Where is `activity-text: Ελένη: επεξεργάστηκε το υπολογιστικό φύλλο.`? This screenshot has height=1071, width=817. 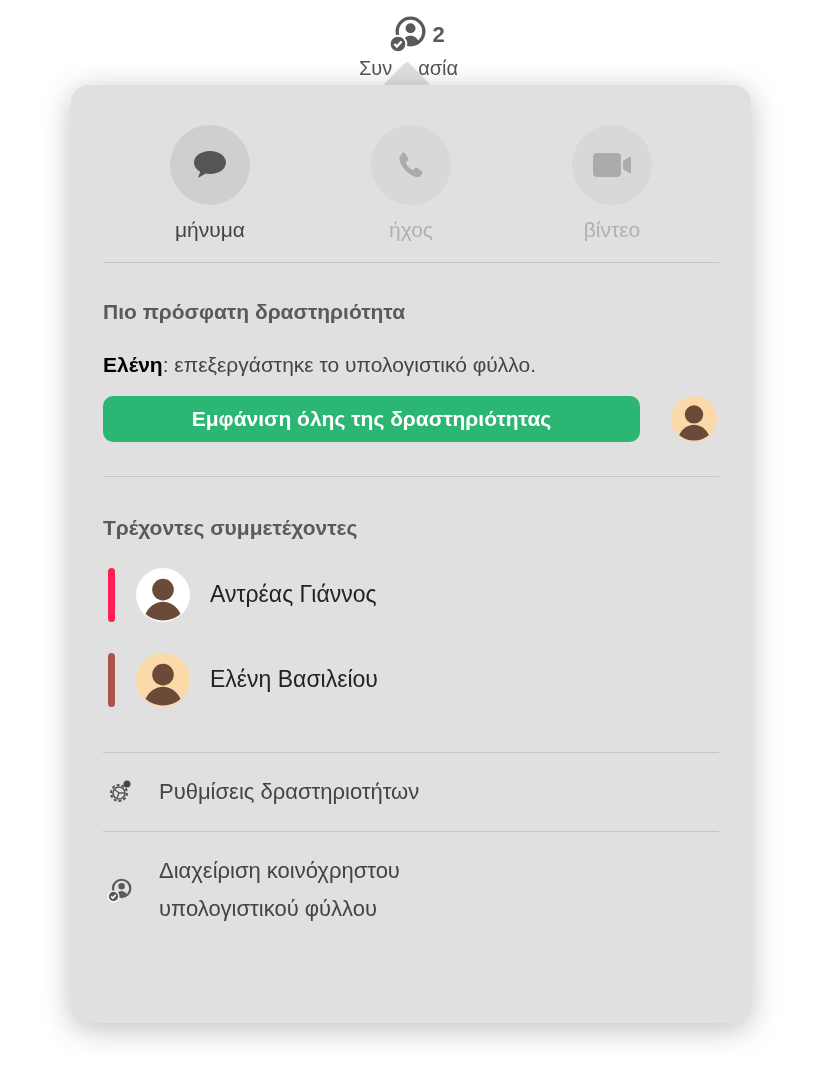 activity-text: Ελένη: επεξεργάστηκε το υπολογιστικό φύλλο. is located at coordinates (320, 365).